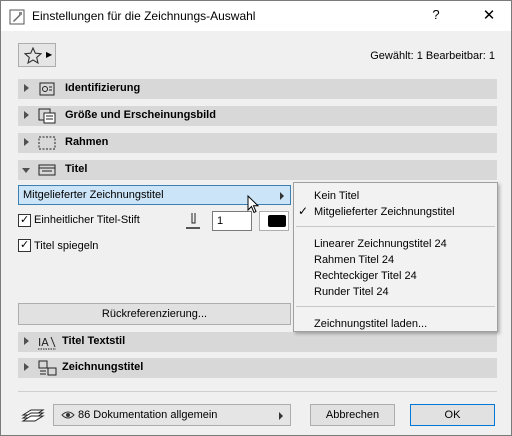 This screenshot has width=512, height=436. Describe the element at coordinates (33, 55) in the screenshot. I see `star-icon` at that location.